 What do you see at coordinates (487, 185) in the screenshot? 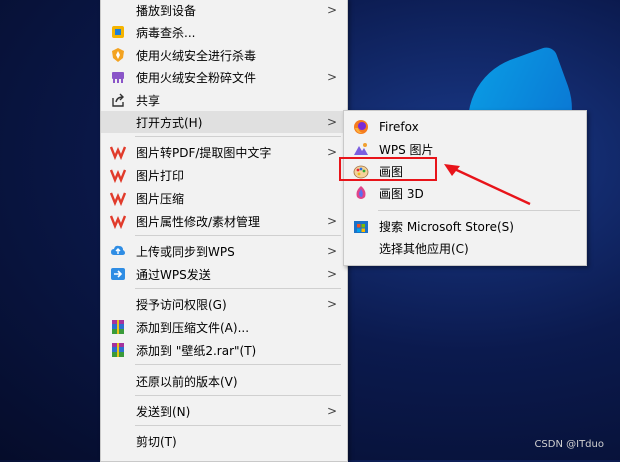
I see `annotation-arrow-icon` at bounding box center [487, 185].